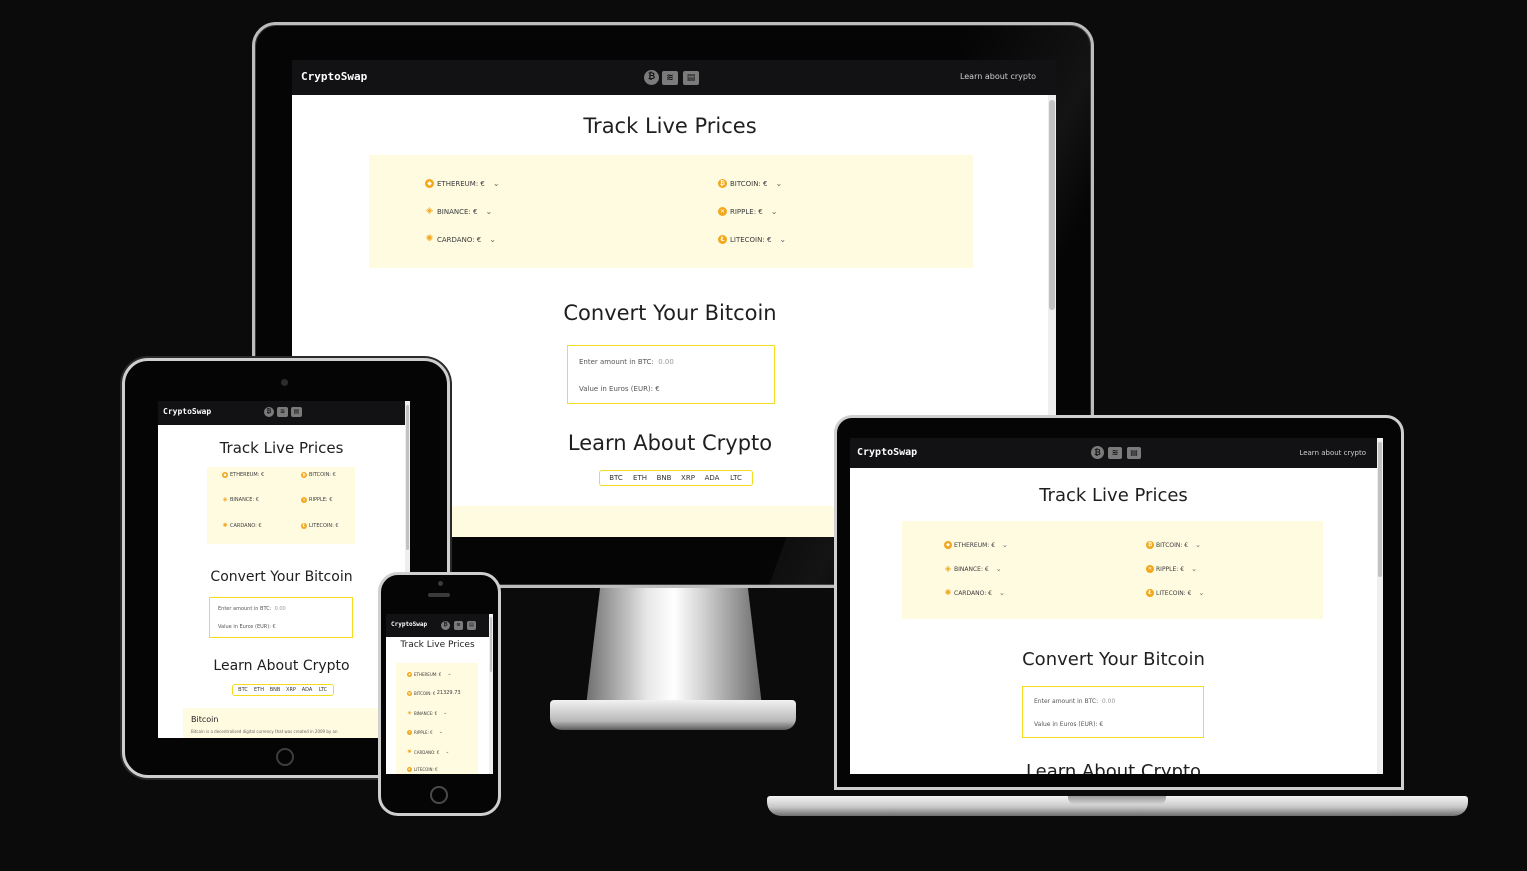  What do you see at coordinates (437, 645) in the screenshot?
I see `track-prices-heading: Track Live Prices` at bounding box center [437, 645].